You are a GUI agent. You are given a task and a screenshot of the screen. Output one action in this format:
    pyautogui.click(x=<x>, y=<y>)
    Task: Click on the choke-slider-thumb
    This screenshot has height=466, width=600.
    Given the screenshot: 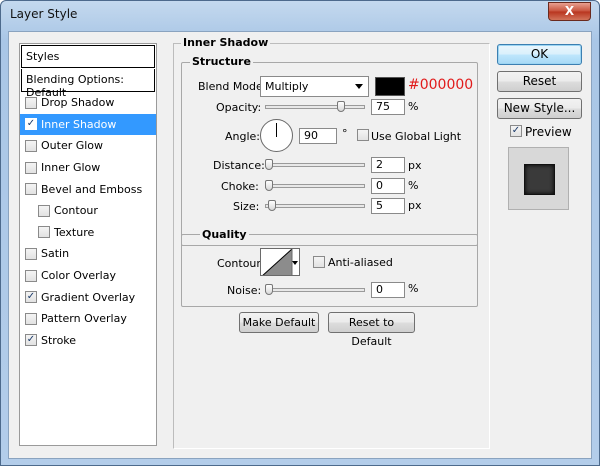 What is the action you would take?
    pyautogui.click(x=269, y=185)
    